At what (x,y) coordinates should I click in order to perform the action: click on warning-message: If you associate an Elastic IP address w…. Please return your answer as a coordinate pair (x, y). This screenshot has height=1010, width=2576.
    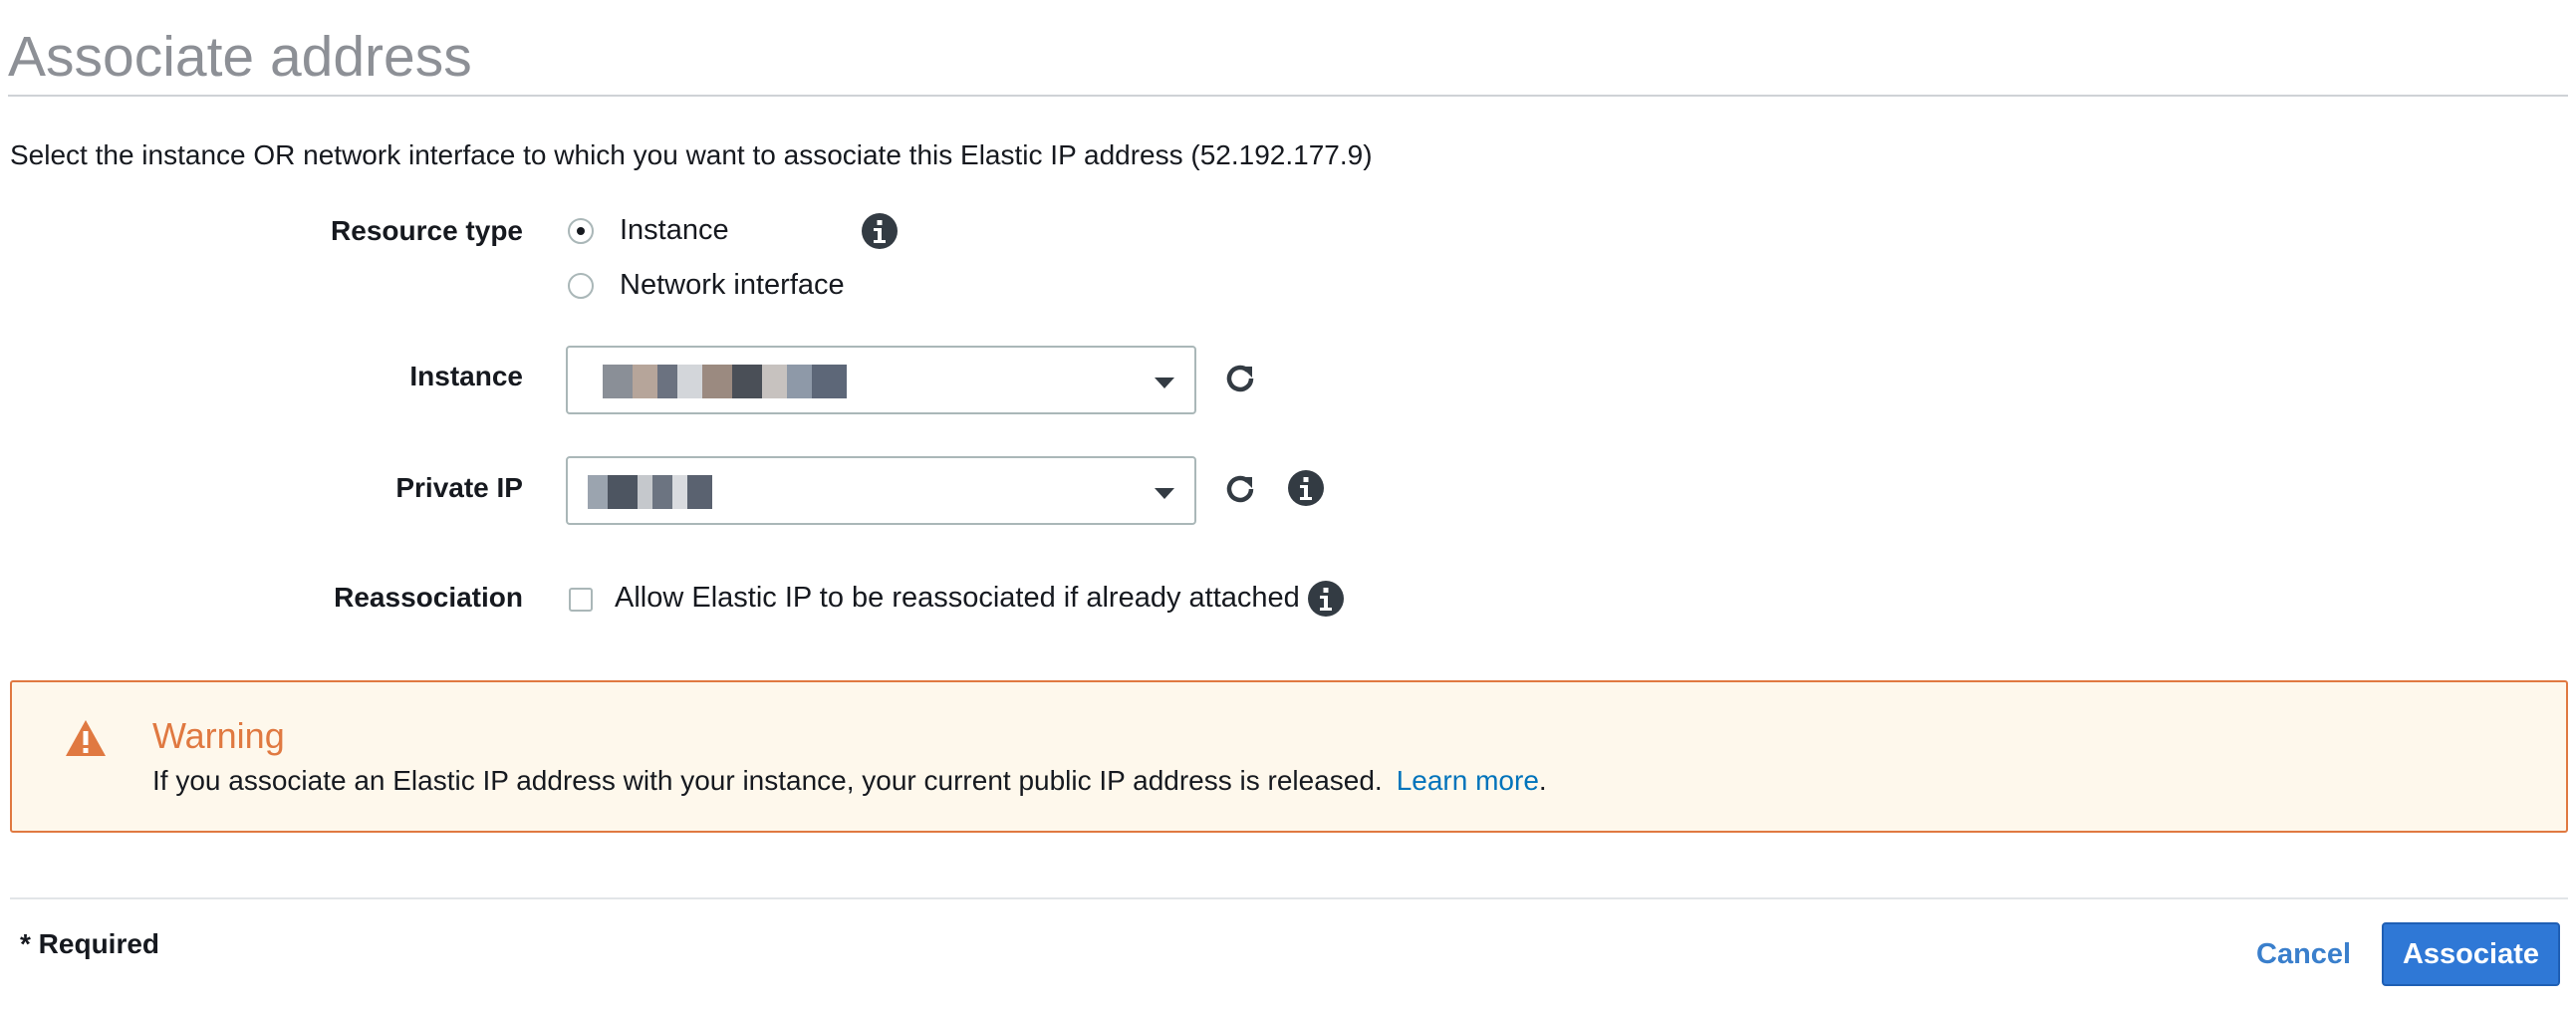
    Looking at the image, I should click on (767, 780).